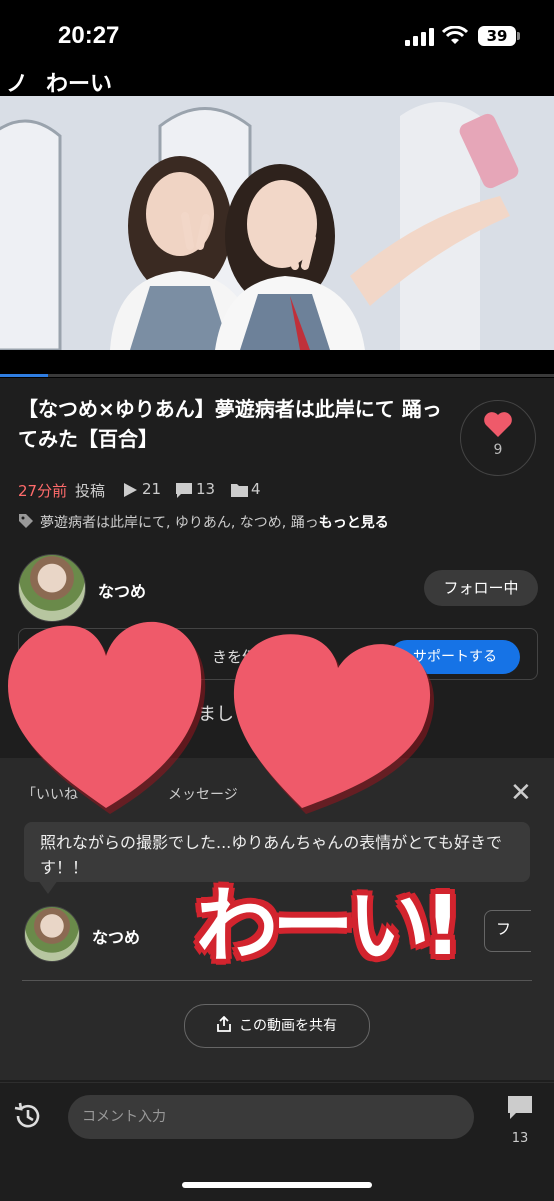 This screenshot has width=554, height=1201. Describe the element at coordinates (152, 489) in the screenshot. I see `play-count: 21` at that location.